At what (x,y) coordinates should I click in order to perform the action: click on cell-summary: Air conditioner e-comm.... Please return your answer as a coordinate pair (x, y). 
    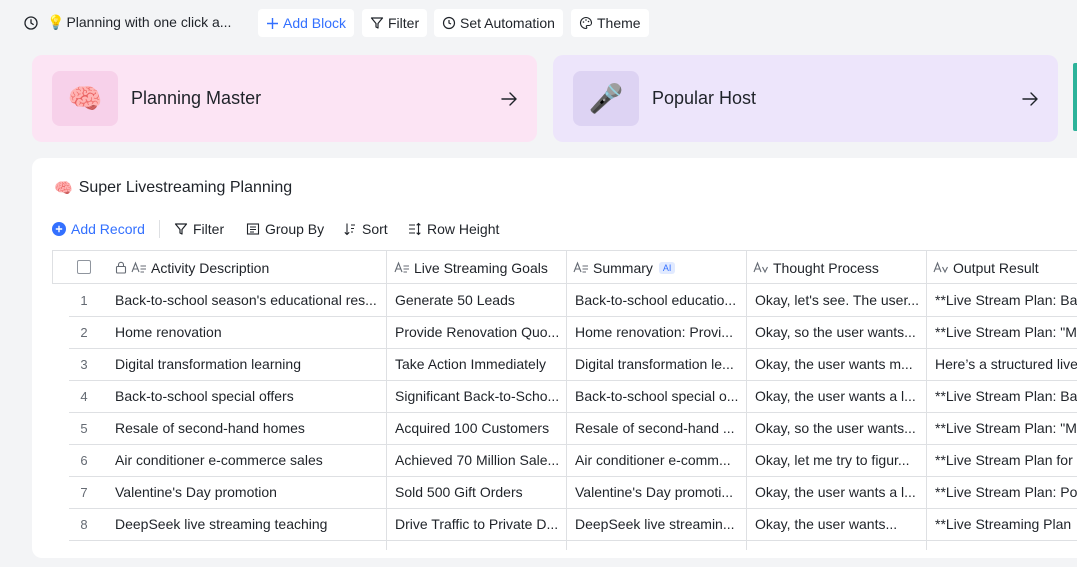
    Looking at the image, I should click on (658, 460).